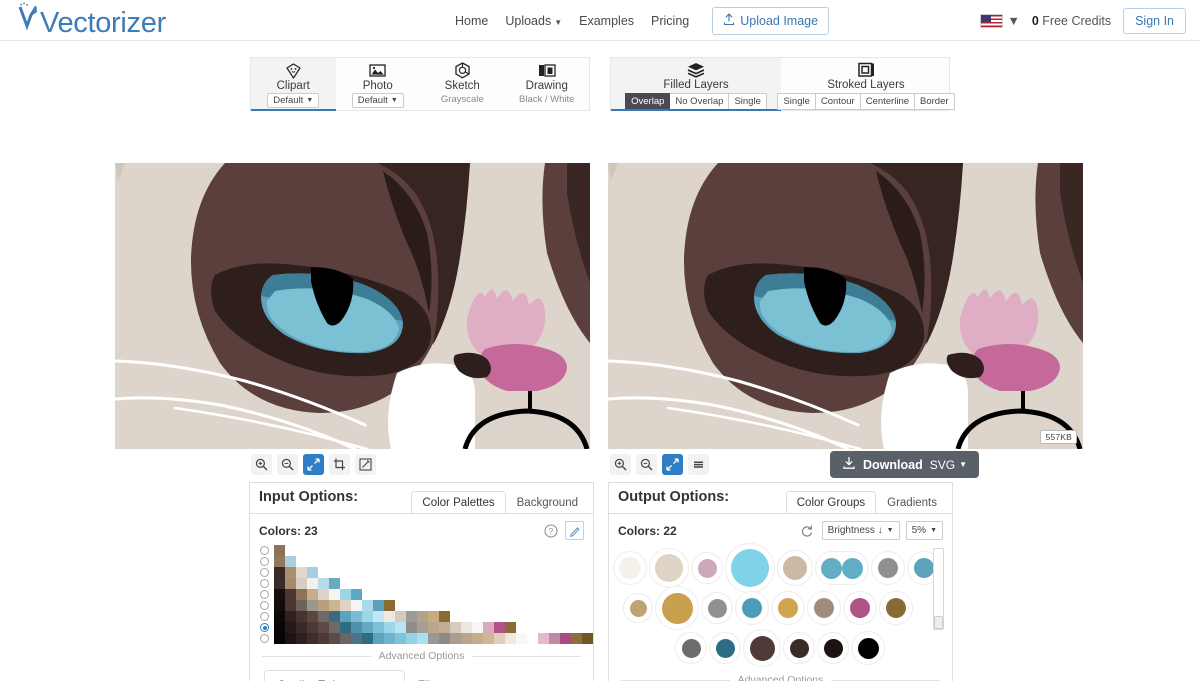 The height and width of the screenshot is (681, 1200). Describe the element at coordinates (1154, 20) in the screenshot. I see `sign-in-button: Sign In` at that location.